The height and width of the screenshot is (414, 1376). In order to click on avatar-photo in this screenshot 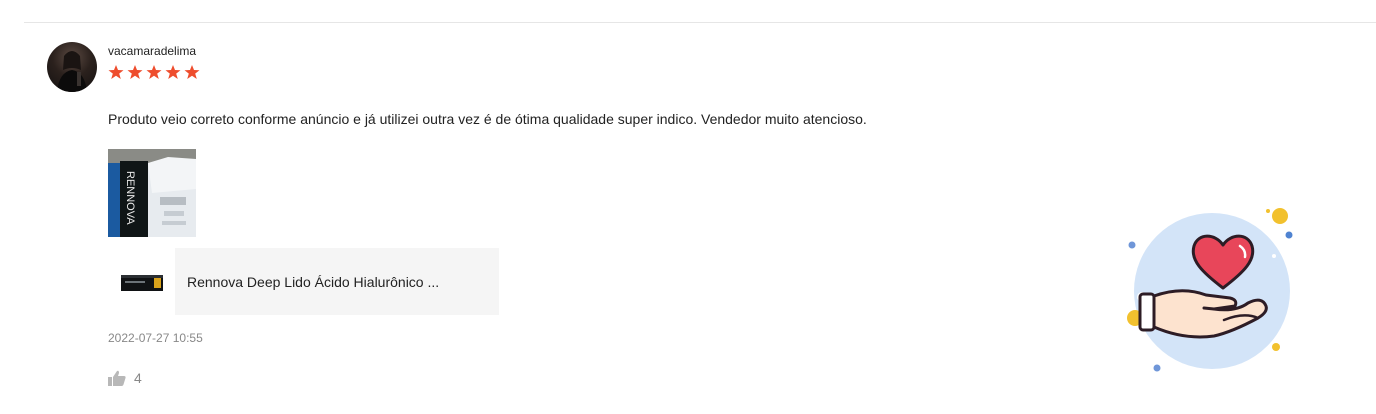, I will do `click(72, 71)`.